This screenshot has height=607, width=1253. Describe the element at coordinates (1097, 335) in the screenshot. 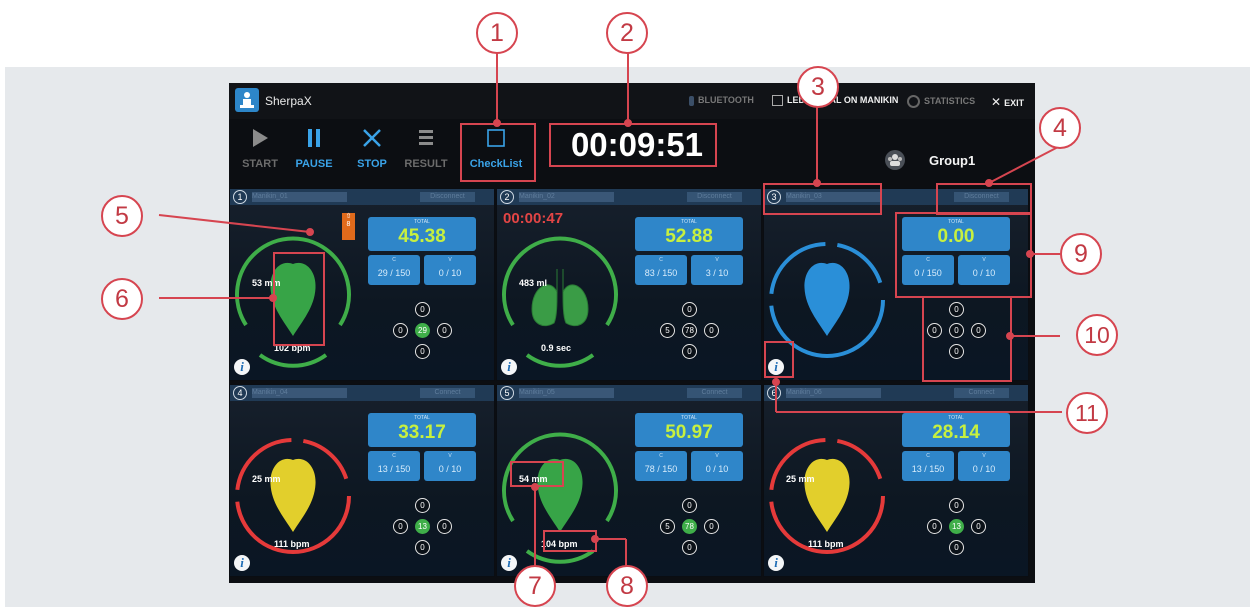

I see `callout-10: 10` at that location.